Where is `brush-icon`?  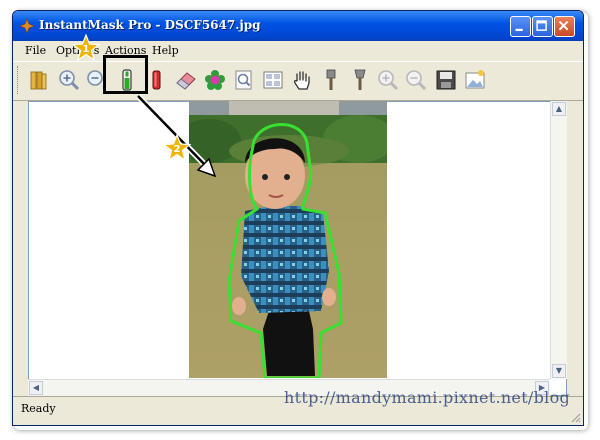
brush-icon is located at coordinates (331, 79).